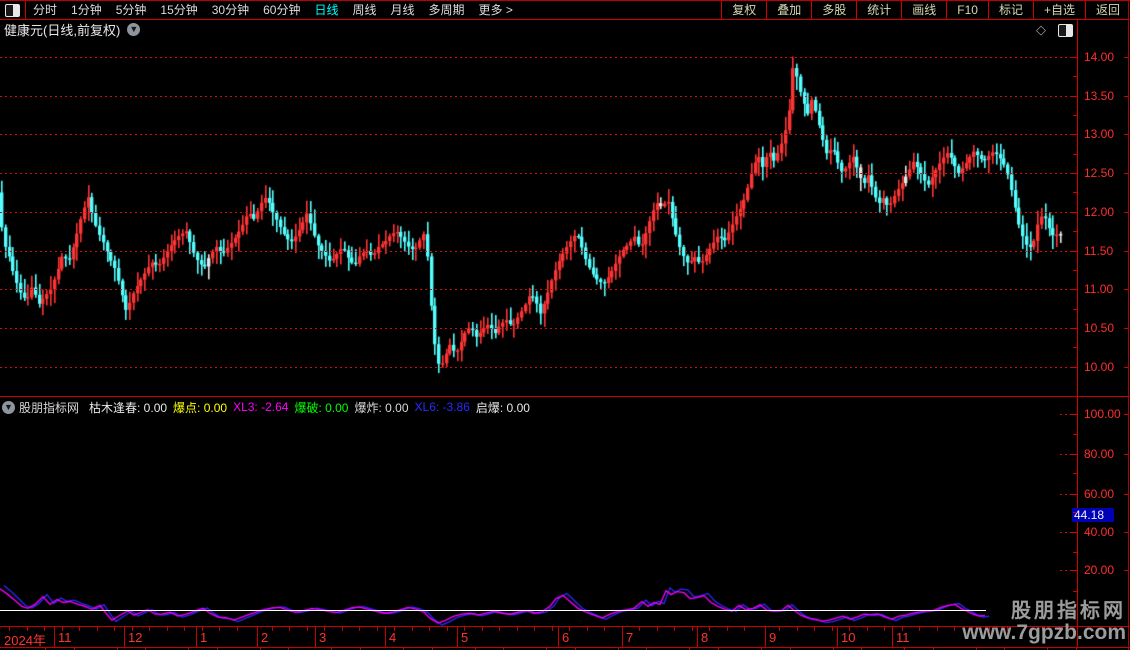  Describe the element at coordinates (86, 10) in the screenshot. I see `period-item: 1分钟` at that location.